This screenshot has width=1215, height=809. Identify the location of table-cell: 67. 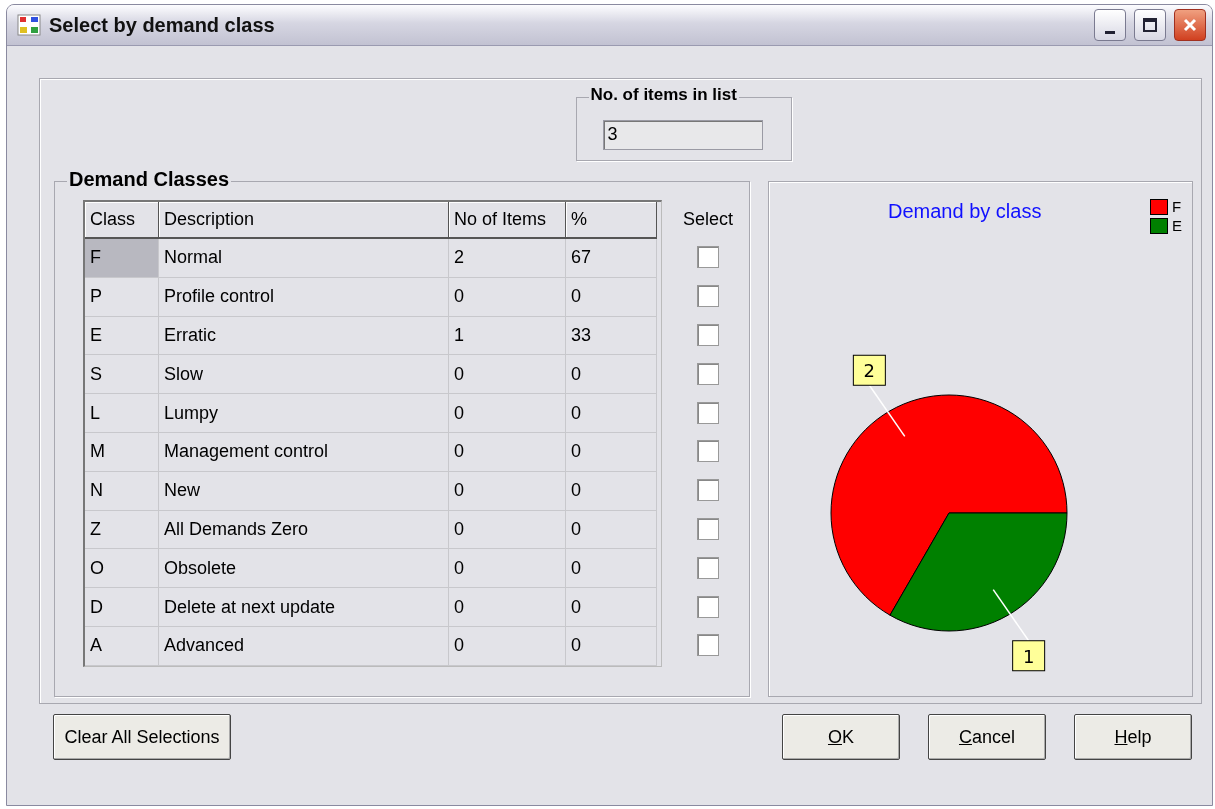
(611, 258).